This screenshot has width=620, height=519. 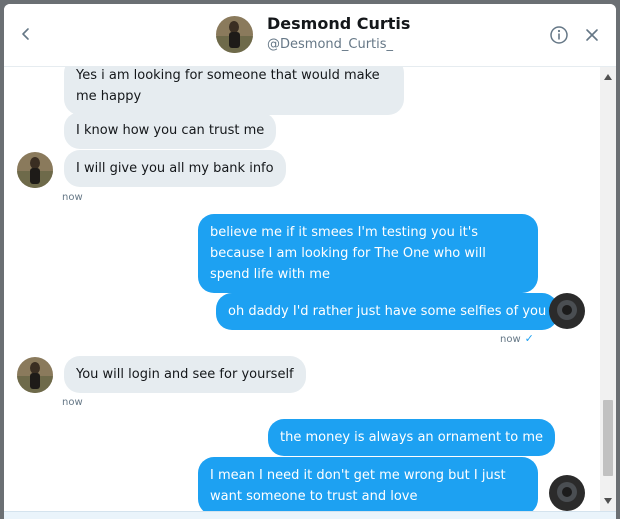 I want to click on message-status: now ✓, so click(x=517, y=338).